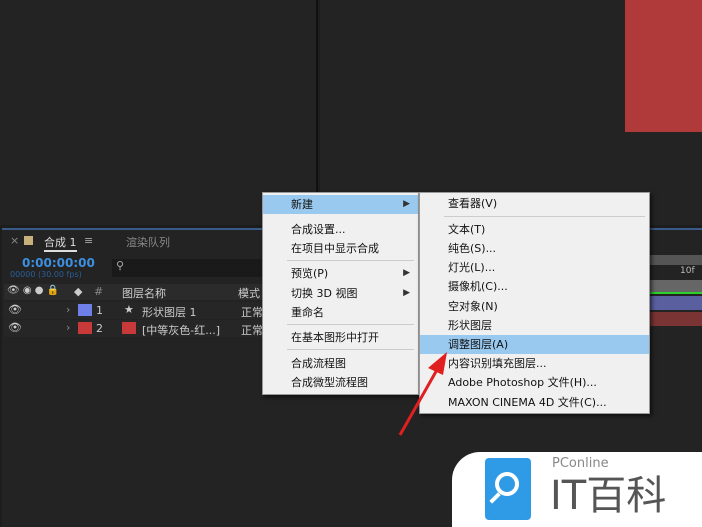 The width and height of the screenshot is (702, 527). I want to click on site-name: IT百科, so click(608, 496).